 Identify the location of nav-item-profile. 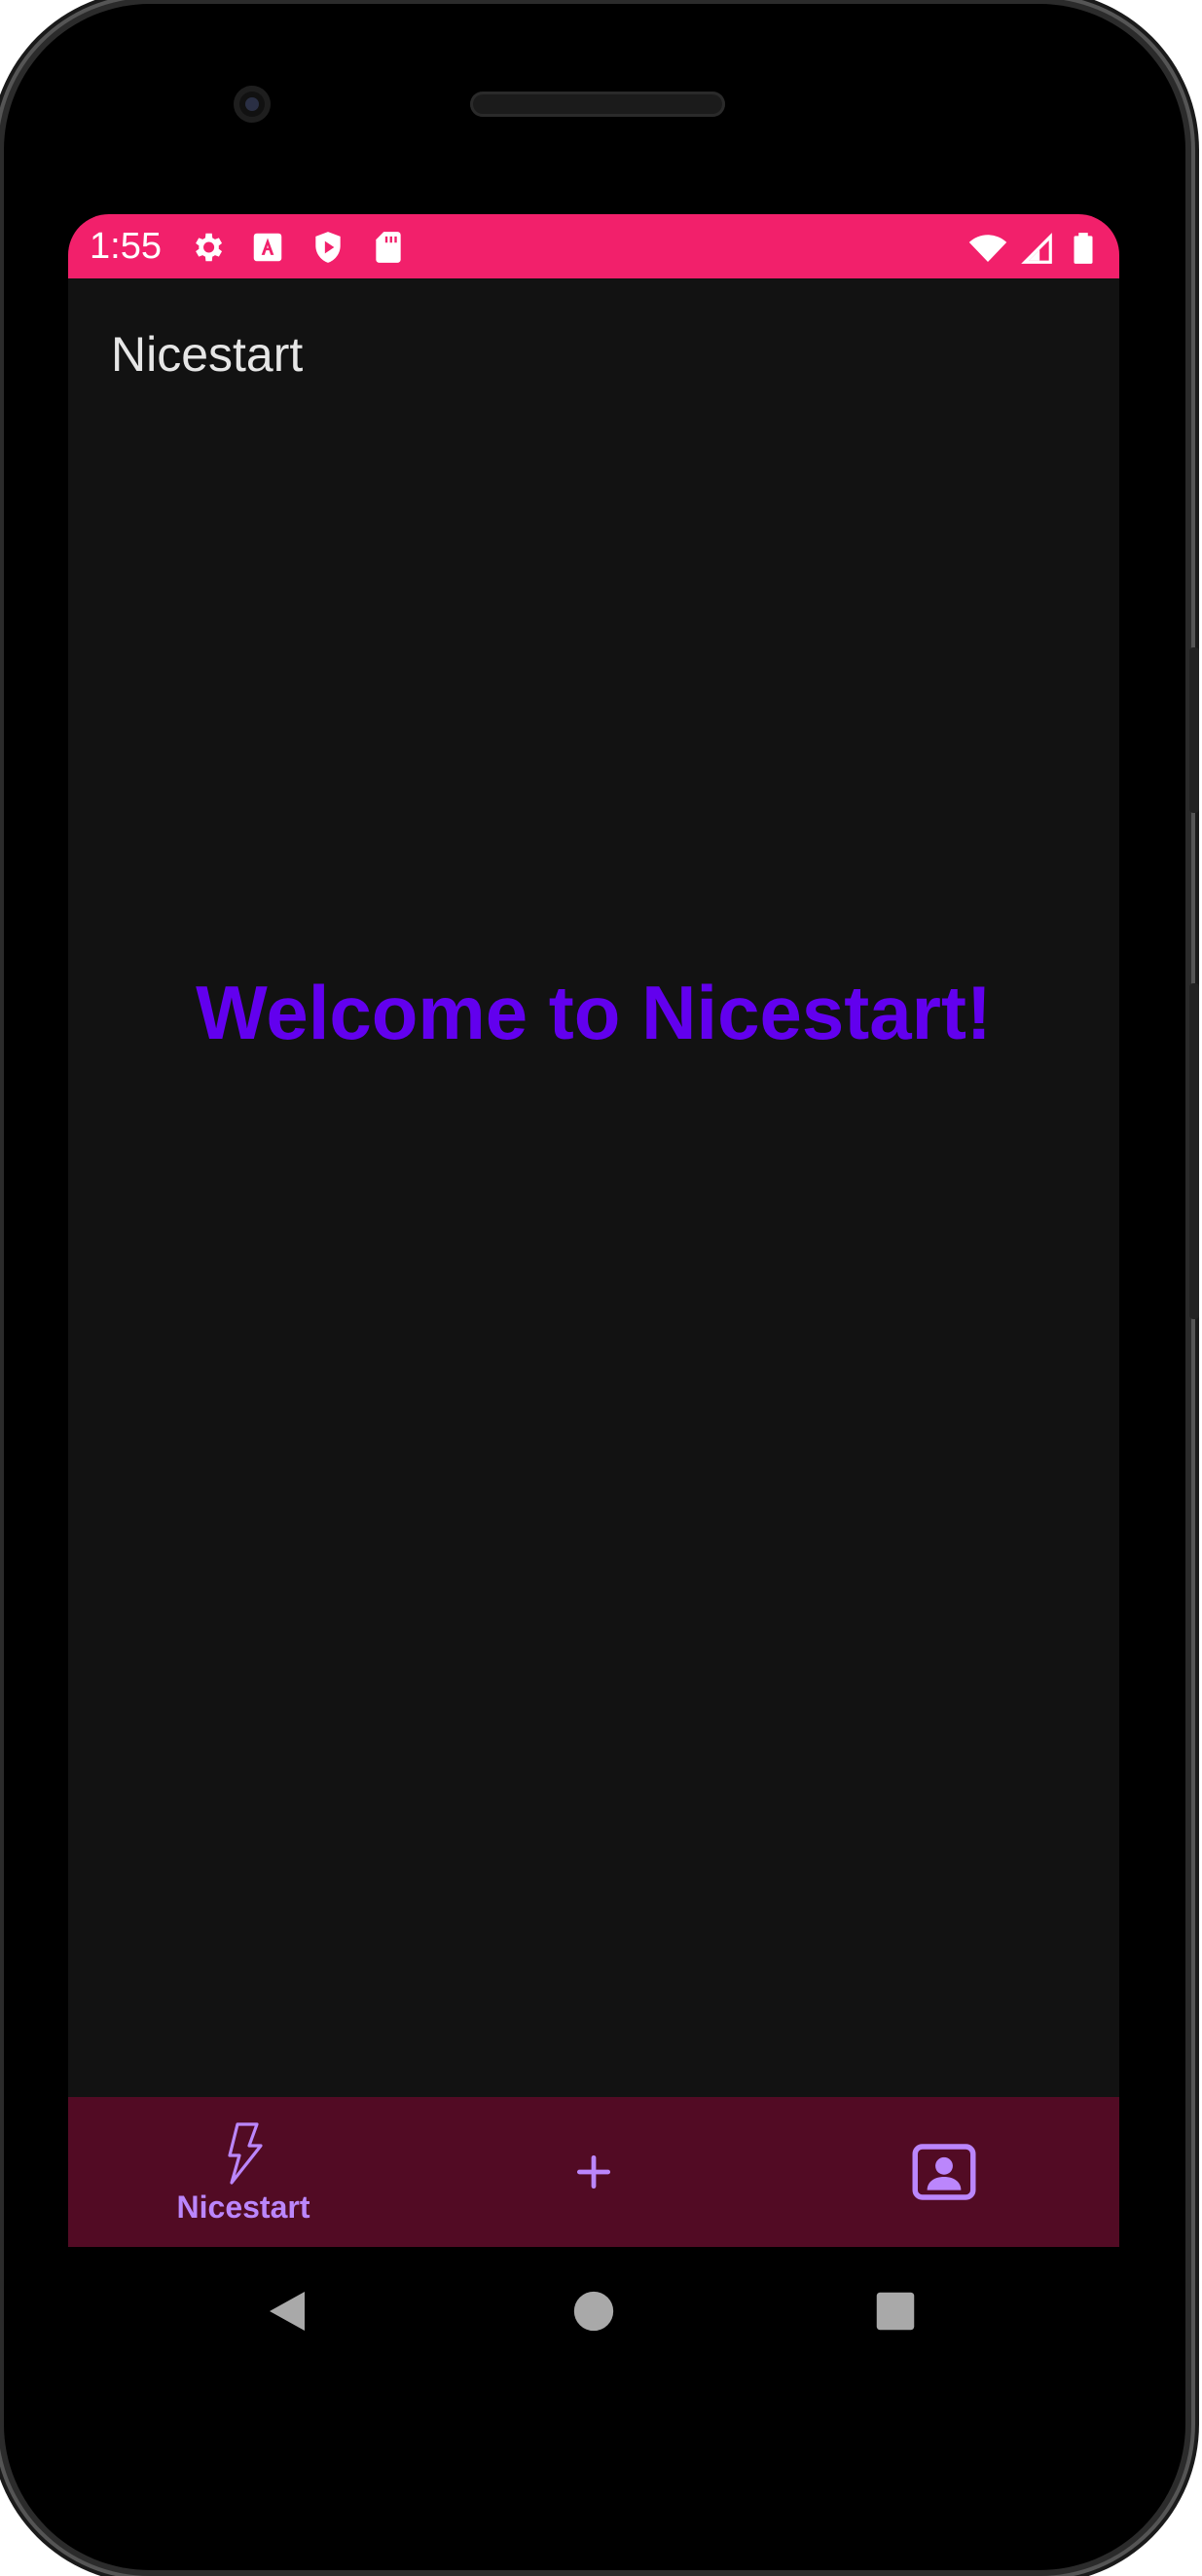
(944, 2172).